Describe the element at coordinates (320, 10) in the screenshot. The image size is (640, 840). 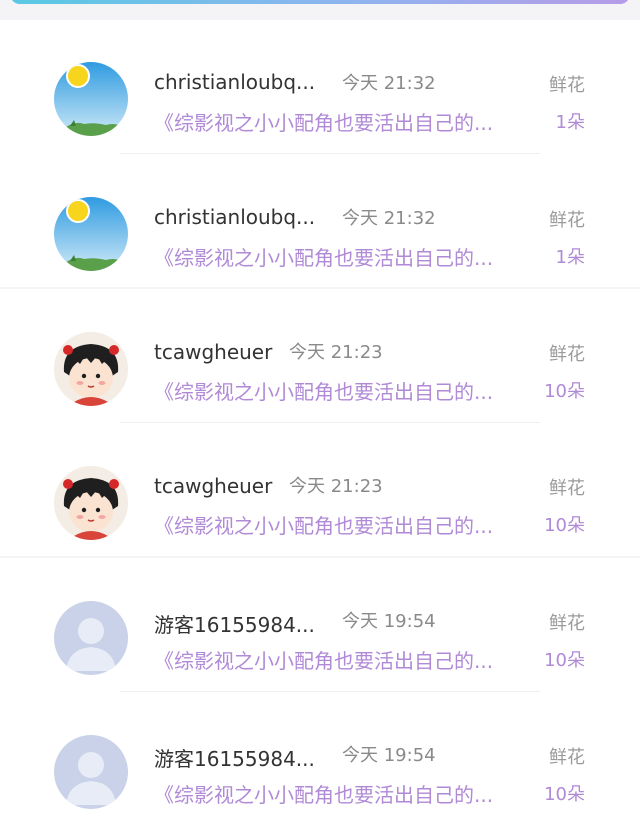
I see `header-gradient-bar` at that location.